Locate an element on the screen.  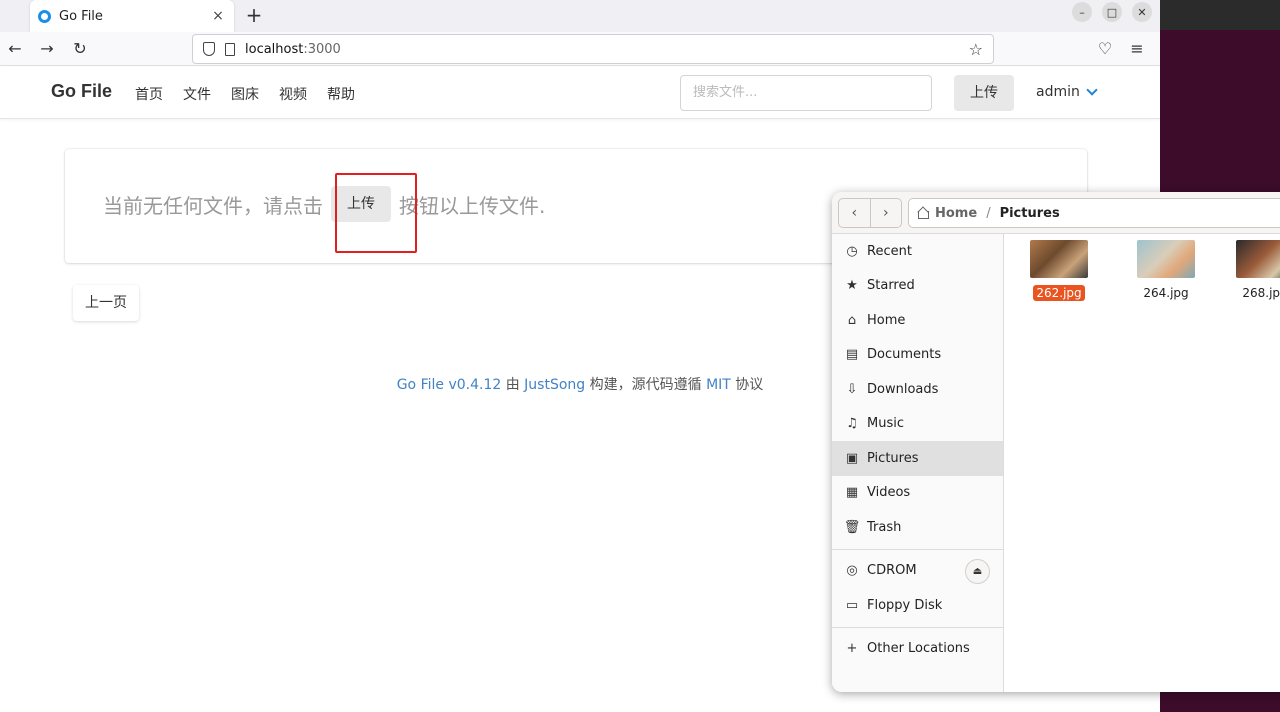
sidebar-item-downloads: ⇩ Downloads is located at coordinates (917, 389).